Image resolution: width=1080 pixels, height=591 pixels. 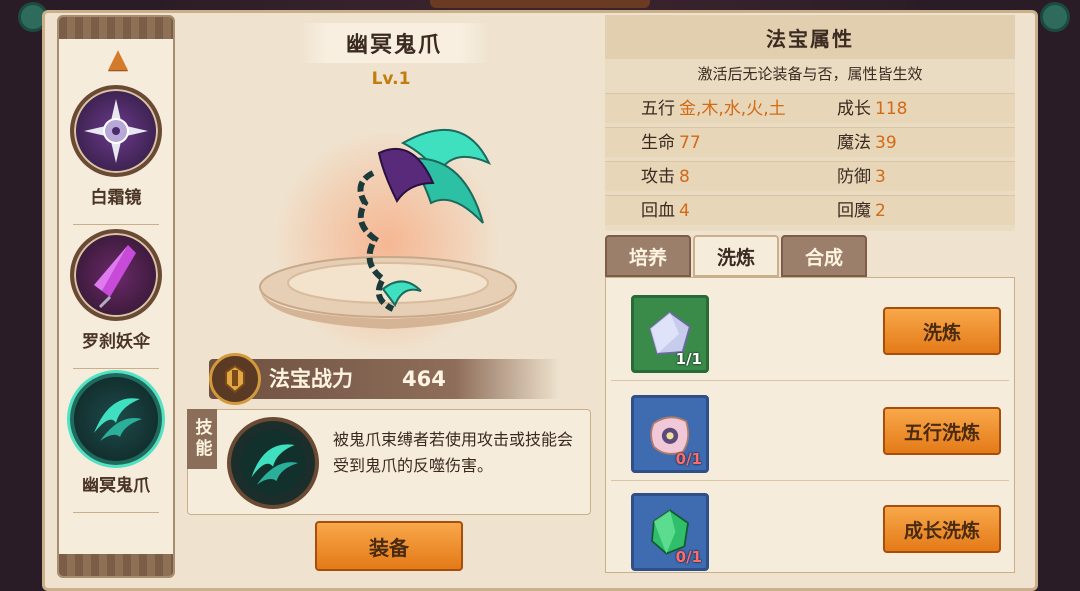 What do you see at coordinates (670, 532) in the screenshot?
I see `emerald-gem-icon: 0/1` at bounding box center [670, 532].